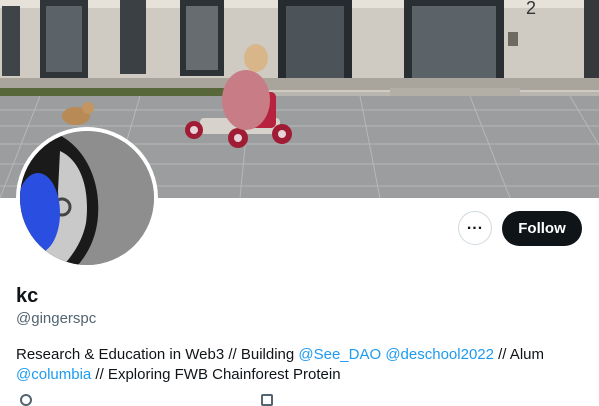  Describe the element at coordinates (439, 354) in the screenshot. I see `mention-deschool: @deschool2022` at that location.